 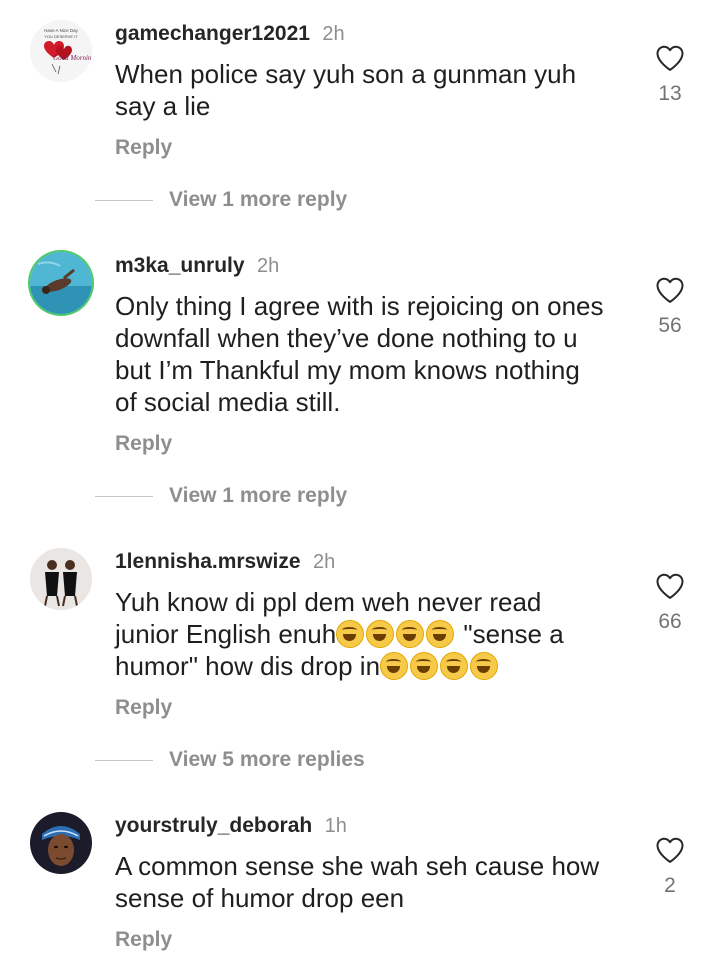 I want to click on username: gamechanger12021, so click(x=212, y=33).